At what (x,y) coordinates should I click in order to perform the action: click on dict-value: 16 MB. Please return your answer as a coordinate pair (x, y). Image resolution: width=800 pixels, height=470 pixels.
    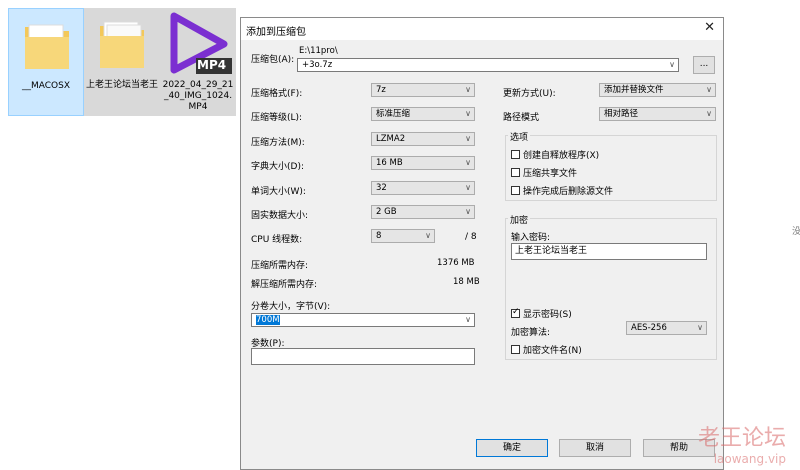
    Looking at the image, I should click on (389, 163).